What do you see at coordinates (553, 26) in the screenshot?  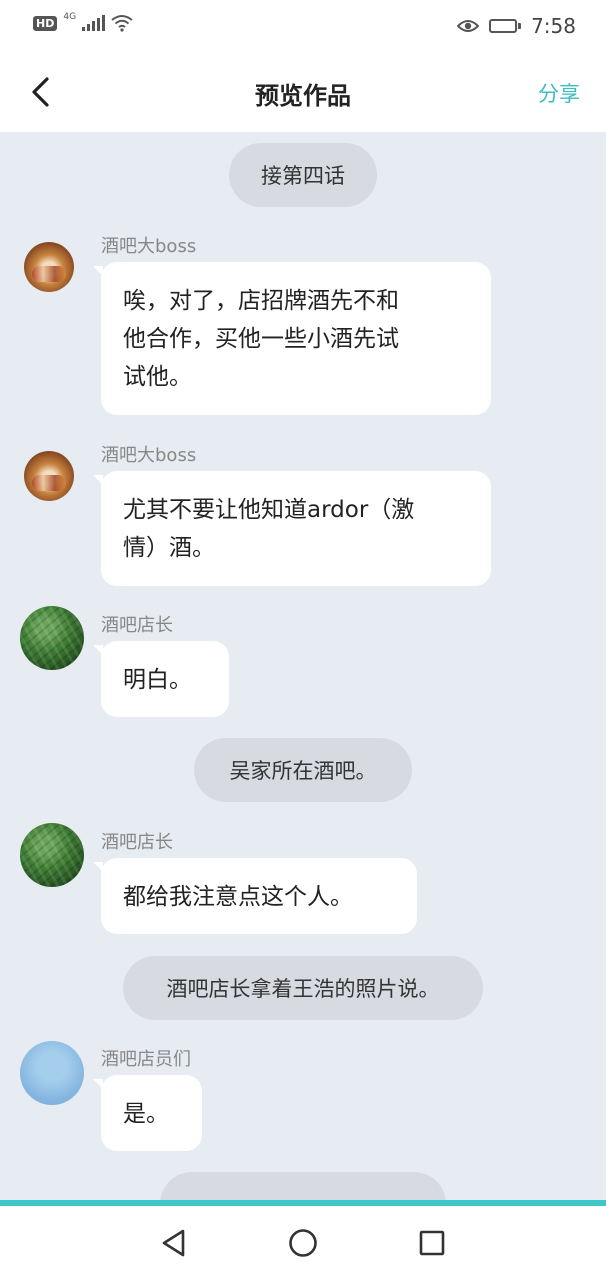 I see `clock: 7:58` at bounding box center [553, 26].